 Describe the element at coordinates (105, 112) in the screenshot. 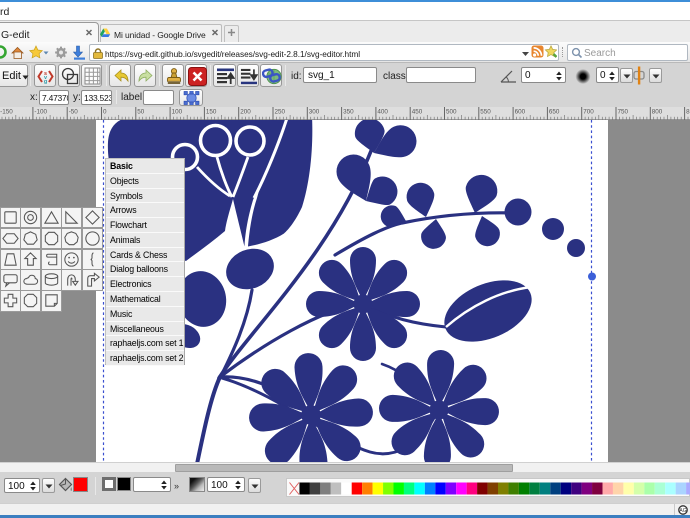

I see `svg-text: 0` at that location.